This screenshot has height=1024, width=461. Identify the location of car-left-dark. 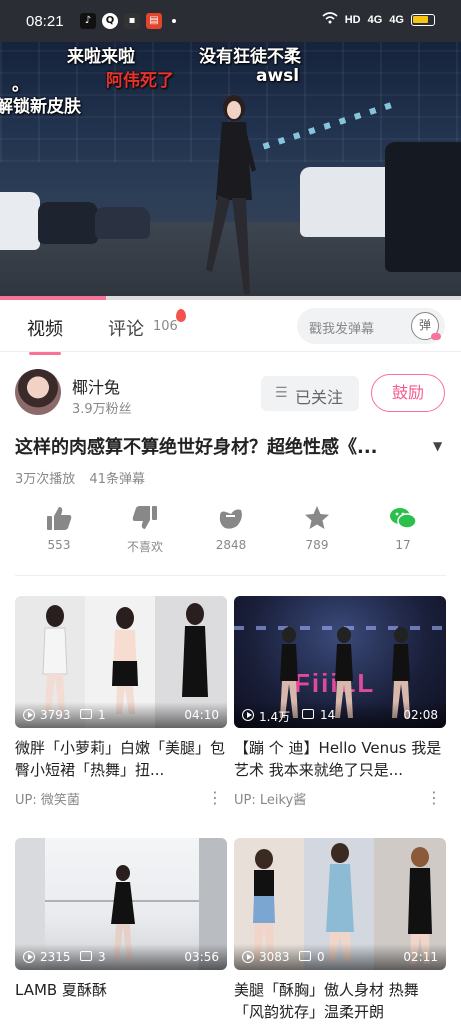
(68, 223).